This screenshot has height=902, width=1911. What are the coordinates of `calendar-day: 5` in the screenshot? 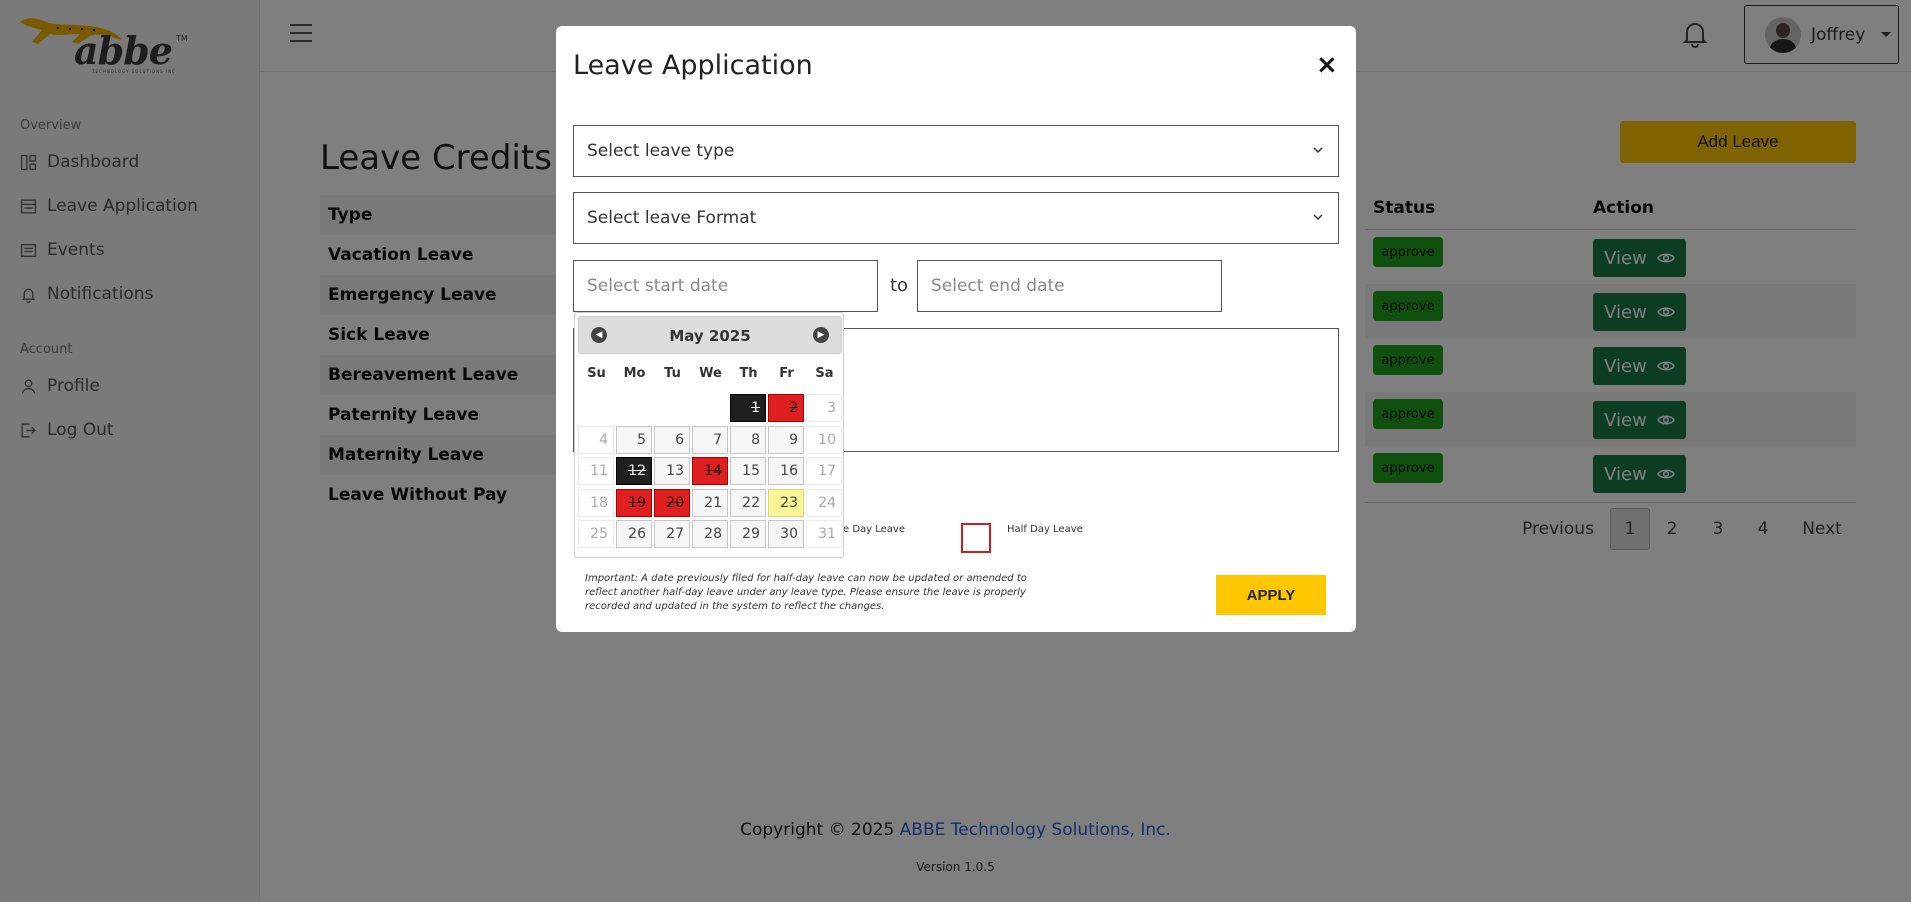 It's located at (634, 439).